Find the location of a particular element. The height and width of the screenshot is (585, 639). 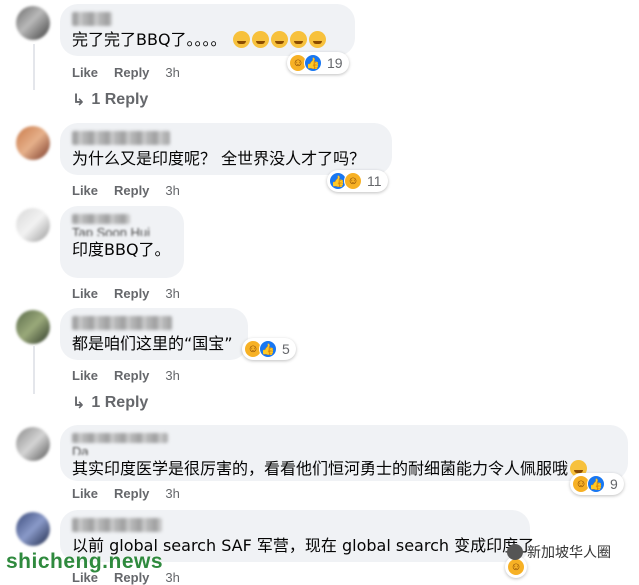

reaction-count: 9 is located at coordinates (614, 484).